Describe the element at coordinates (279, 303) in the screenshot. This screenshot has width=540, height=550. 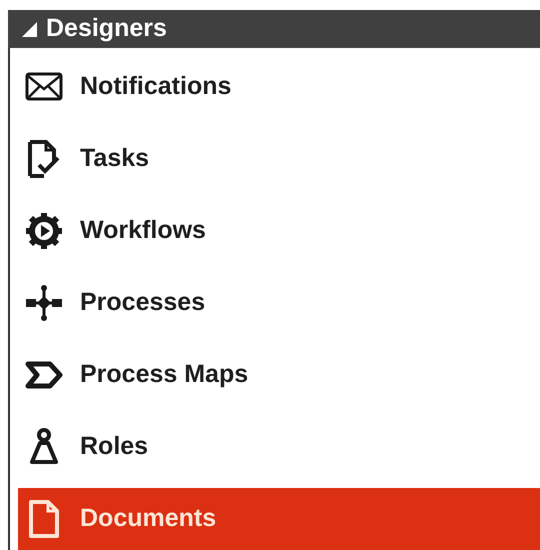
I see `sidebar-item: Processes` at that location.